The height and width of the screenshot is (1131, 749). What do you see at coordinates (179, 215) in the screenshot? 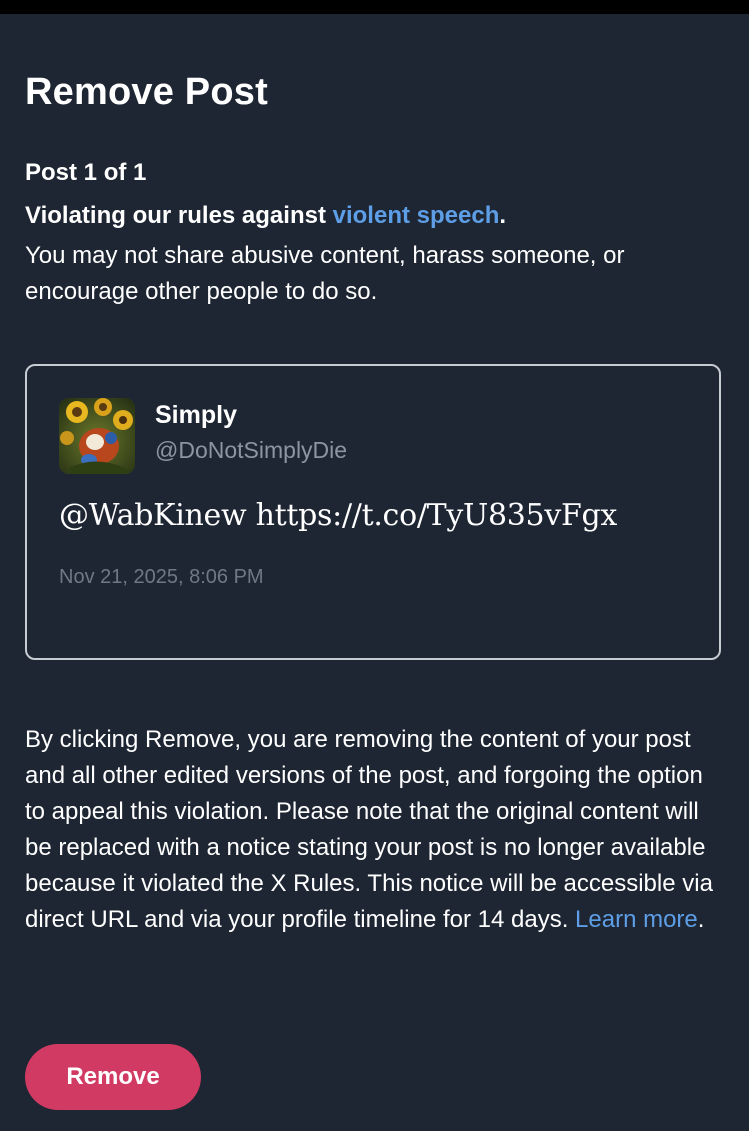
I see `violation-prefix: Violating our rules against` at bounding box center [179, 215].